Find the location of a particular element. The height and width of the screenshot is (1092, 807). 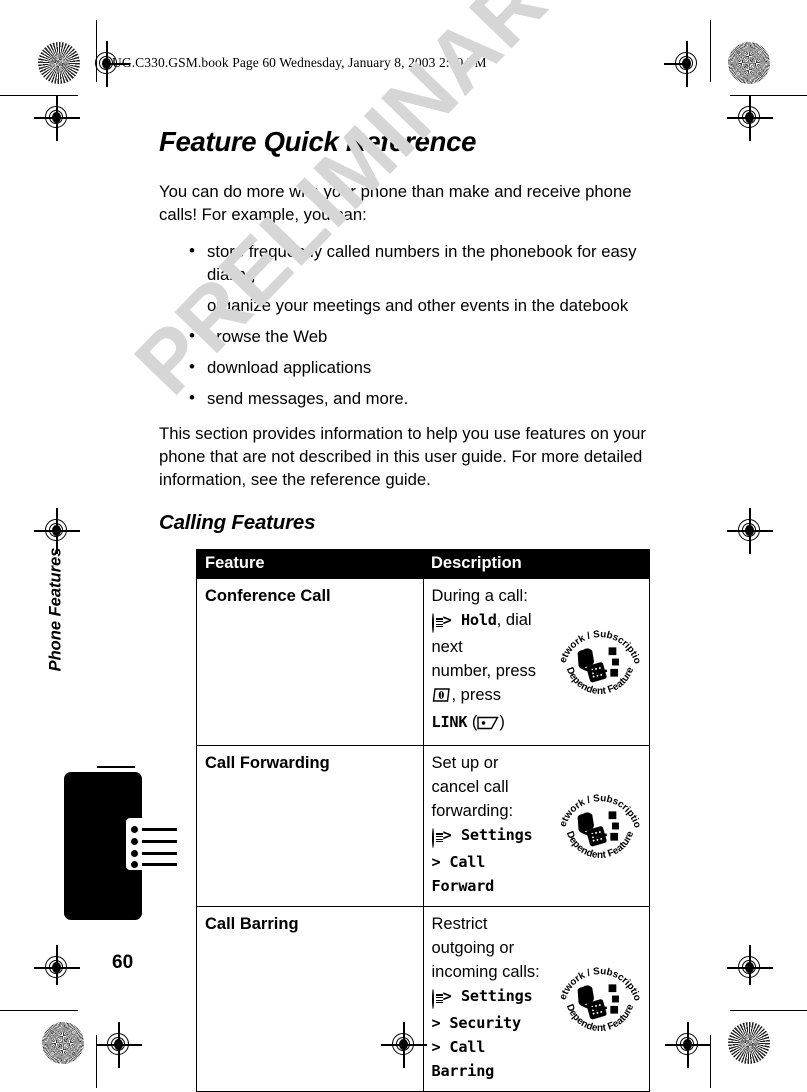

registration-mark-middle-right is located at coordinates (750, 531).